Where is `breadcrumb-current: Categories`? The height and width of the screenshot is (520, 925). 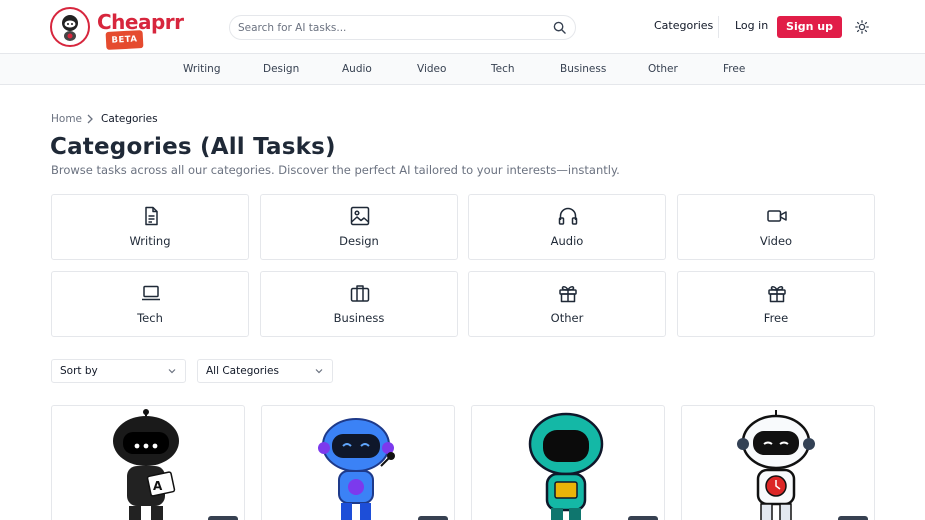
breadcrumb-current: Categories is located at coordinates (129, 119).